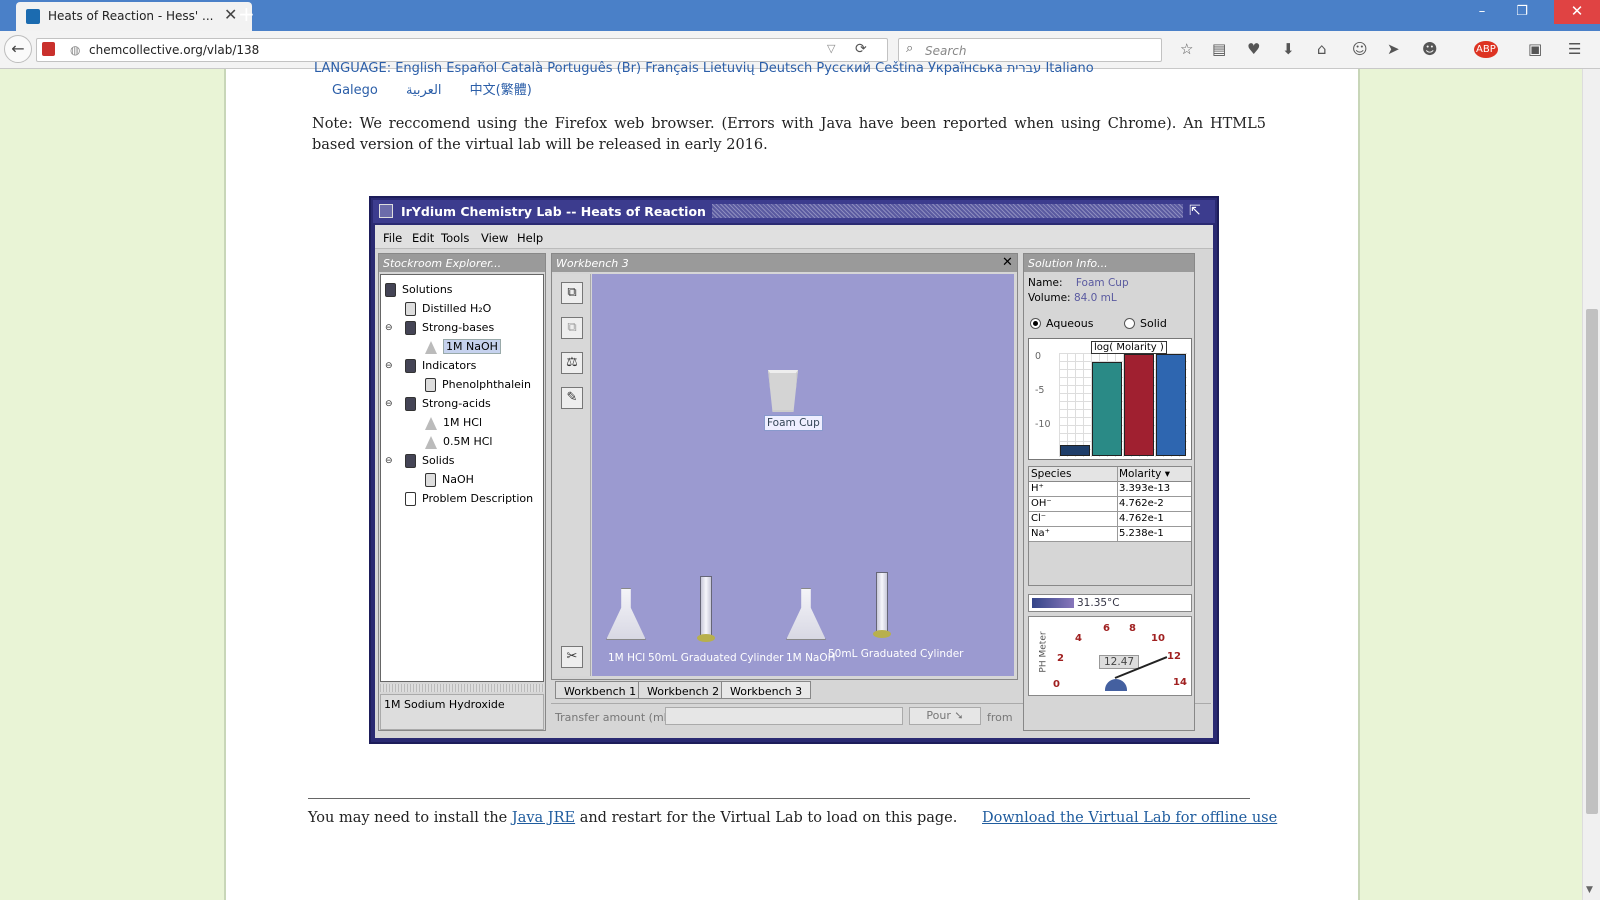 This screenshot has height=900, width=1600. I want to click on scroll-down-icon: ▼, so click(1589, 890).